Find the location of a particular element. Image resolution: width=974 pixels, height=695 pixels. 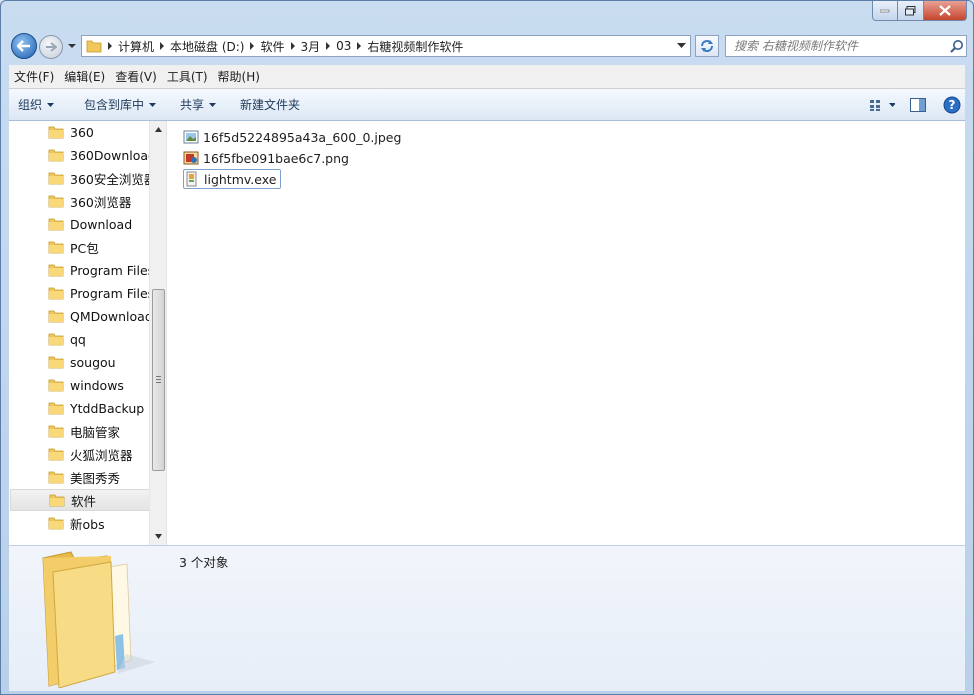

search-input is located at coordinates (837, 46).